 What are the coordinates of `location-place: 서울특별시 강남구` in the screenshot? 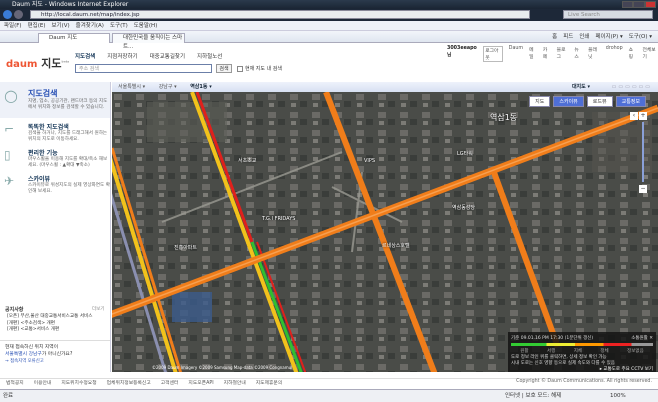 It's located at (23, 354).